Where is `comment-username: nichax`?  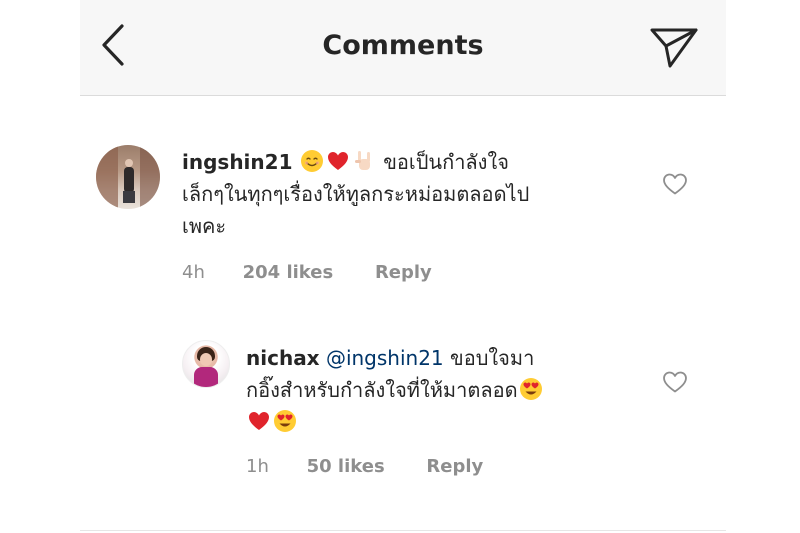 comment-username: nichax is located at coordinates (283, 358).